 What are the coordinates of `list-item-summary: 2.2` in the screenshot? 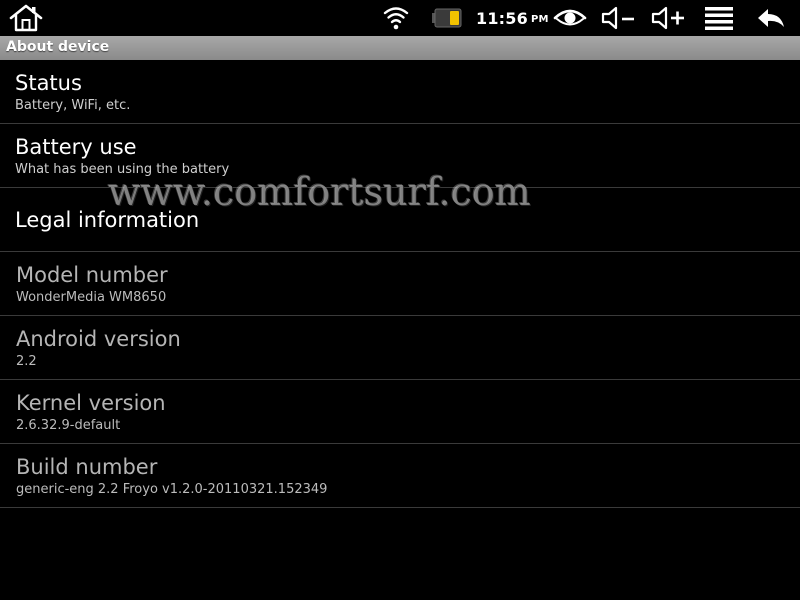 It's located at (26, 361).